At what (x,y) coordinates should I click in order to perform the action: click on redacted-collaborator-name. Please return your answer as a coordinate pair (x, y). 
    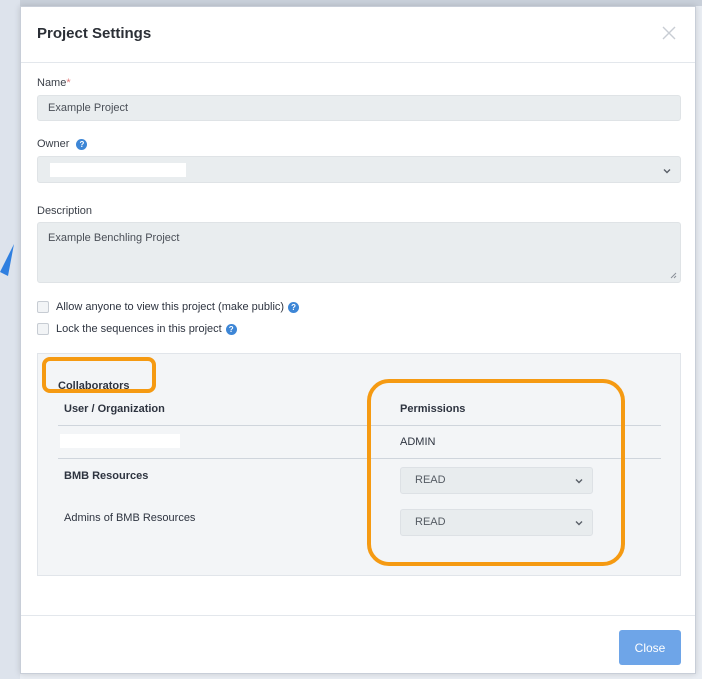
    Looking at the image, I should click on (120, 441).